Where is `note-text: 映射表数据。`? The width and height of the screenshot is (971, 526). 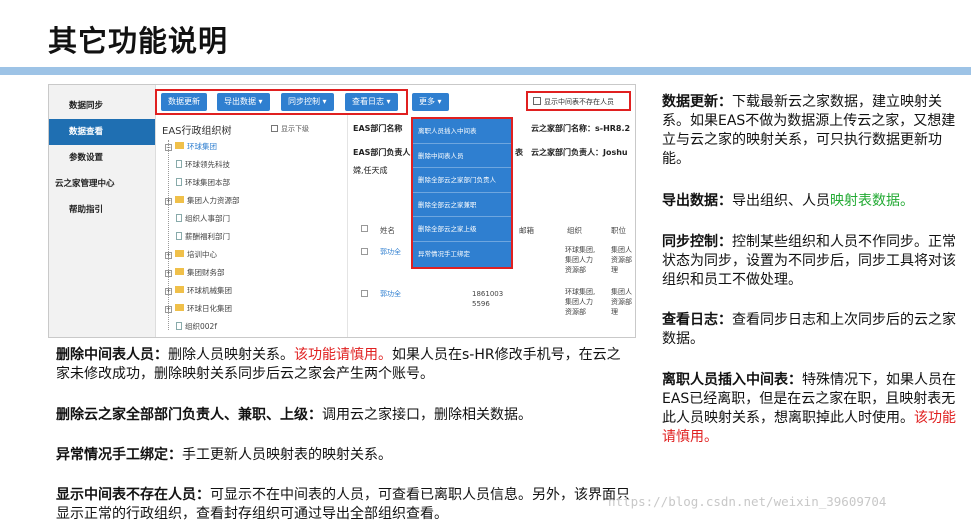 note-text: 映射表数据。 is located at coordinates (872, 201).